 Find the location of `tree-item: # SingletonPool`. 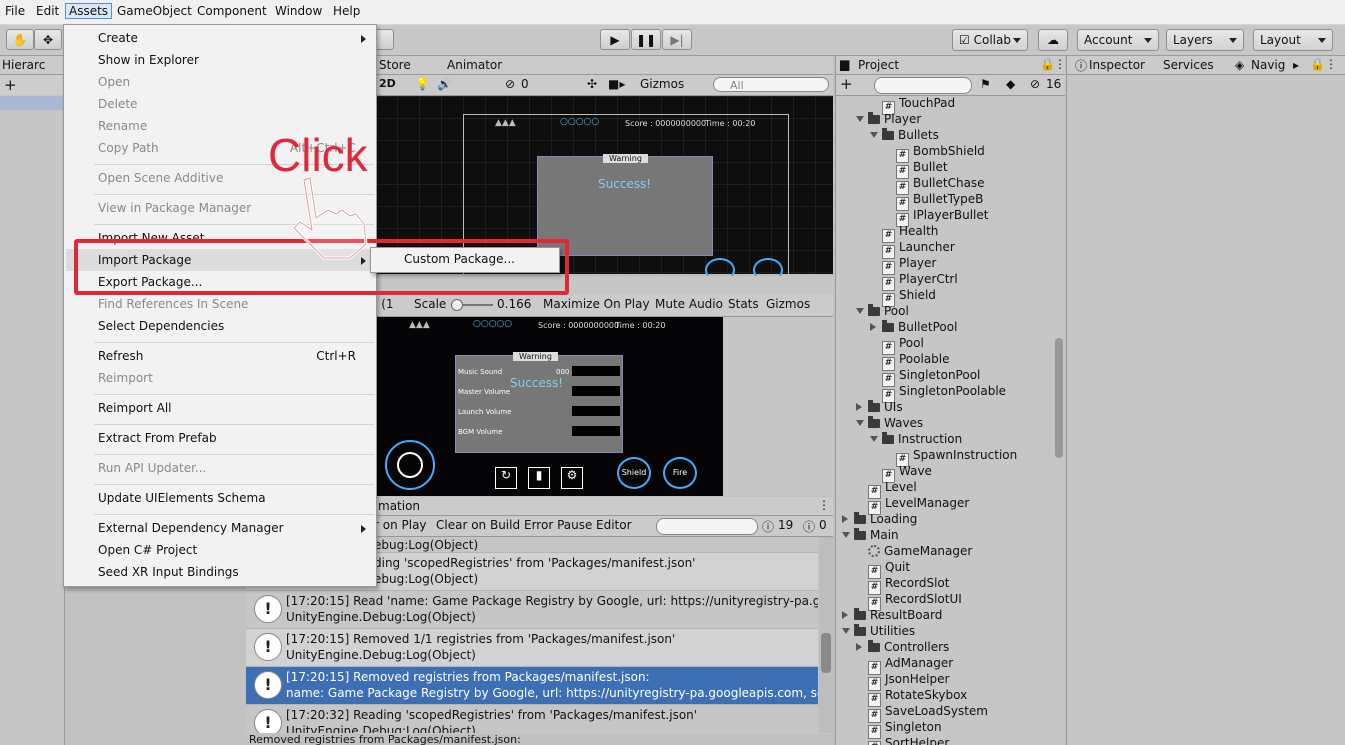

tree-item: # SingletonPool is located at coordinates (931, 377).